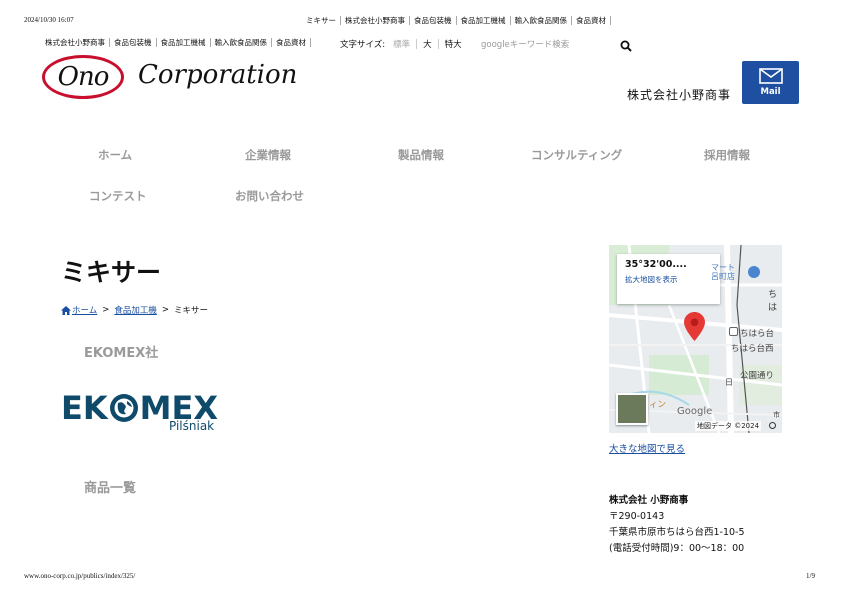  What do you see at coordinates (772, 425) in the screenshot?
I see `map-settings-icon` at bounding box center [772, 425].